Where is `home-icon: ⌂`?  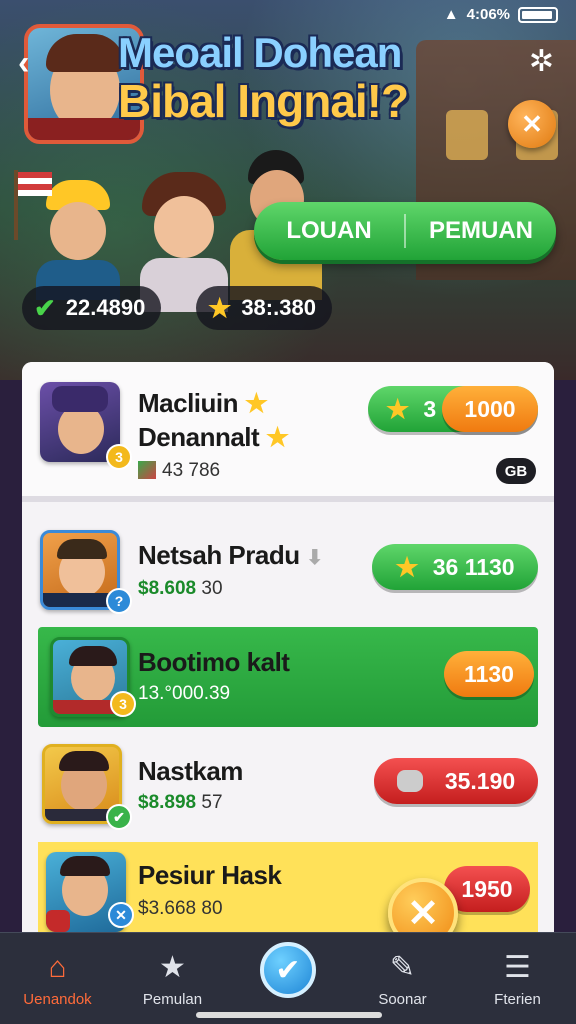 home-icon: ⌂ is located at coordinates (57, 967).